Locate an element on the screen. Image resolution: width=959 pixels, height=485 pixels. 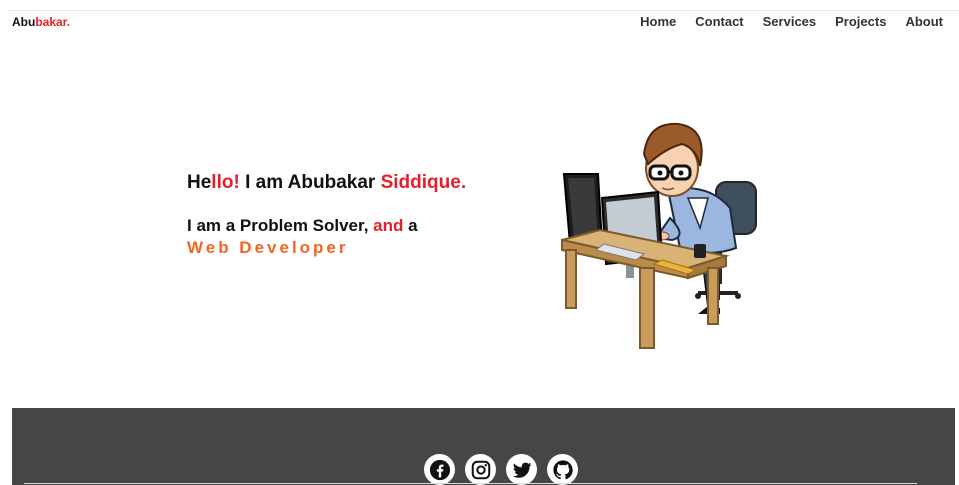
nav-services: Services is located at coordinates (790, 21).